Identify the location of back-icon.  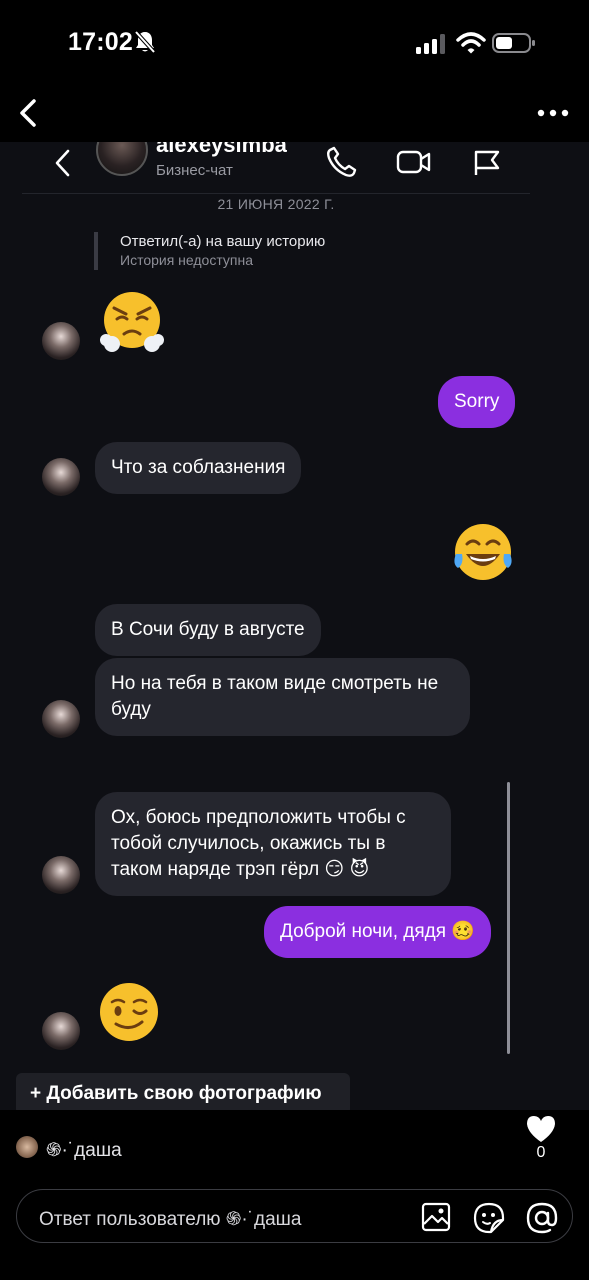
(62, 163).